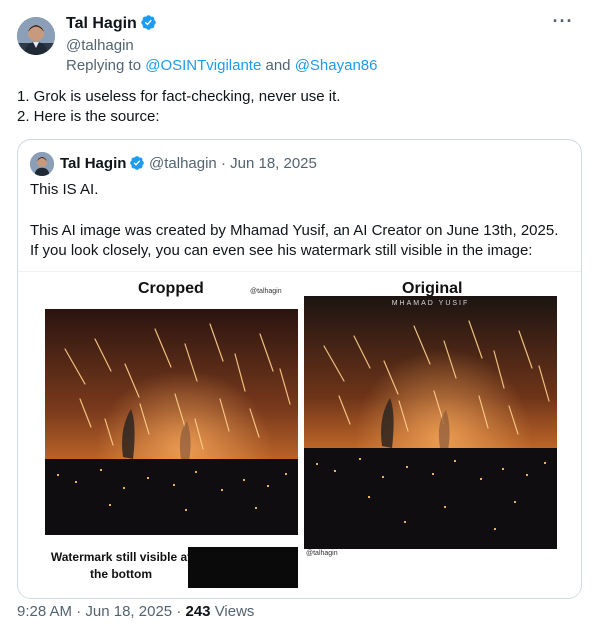 This screenshot has height=630, width=596. What do you see at coordinates (278, 65) in the screenshot?
I see `replying-and: and` at bounding box center [278, 65].